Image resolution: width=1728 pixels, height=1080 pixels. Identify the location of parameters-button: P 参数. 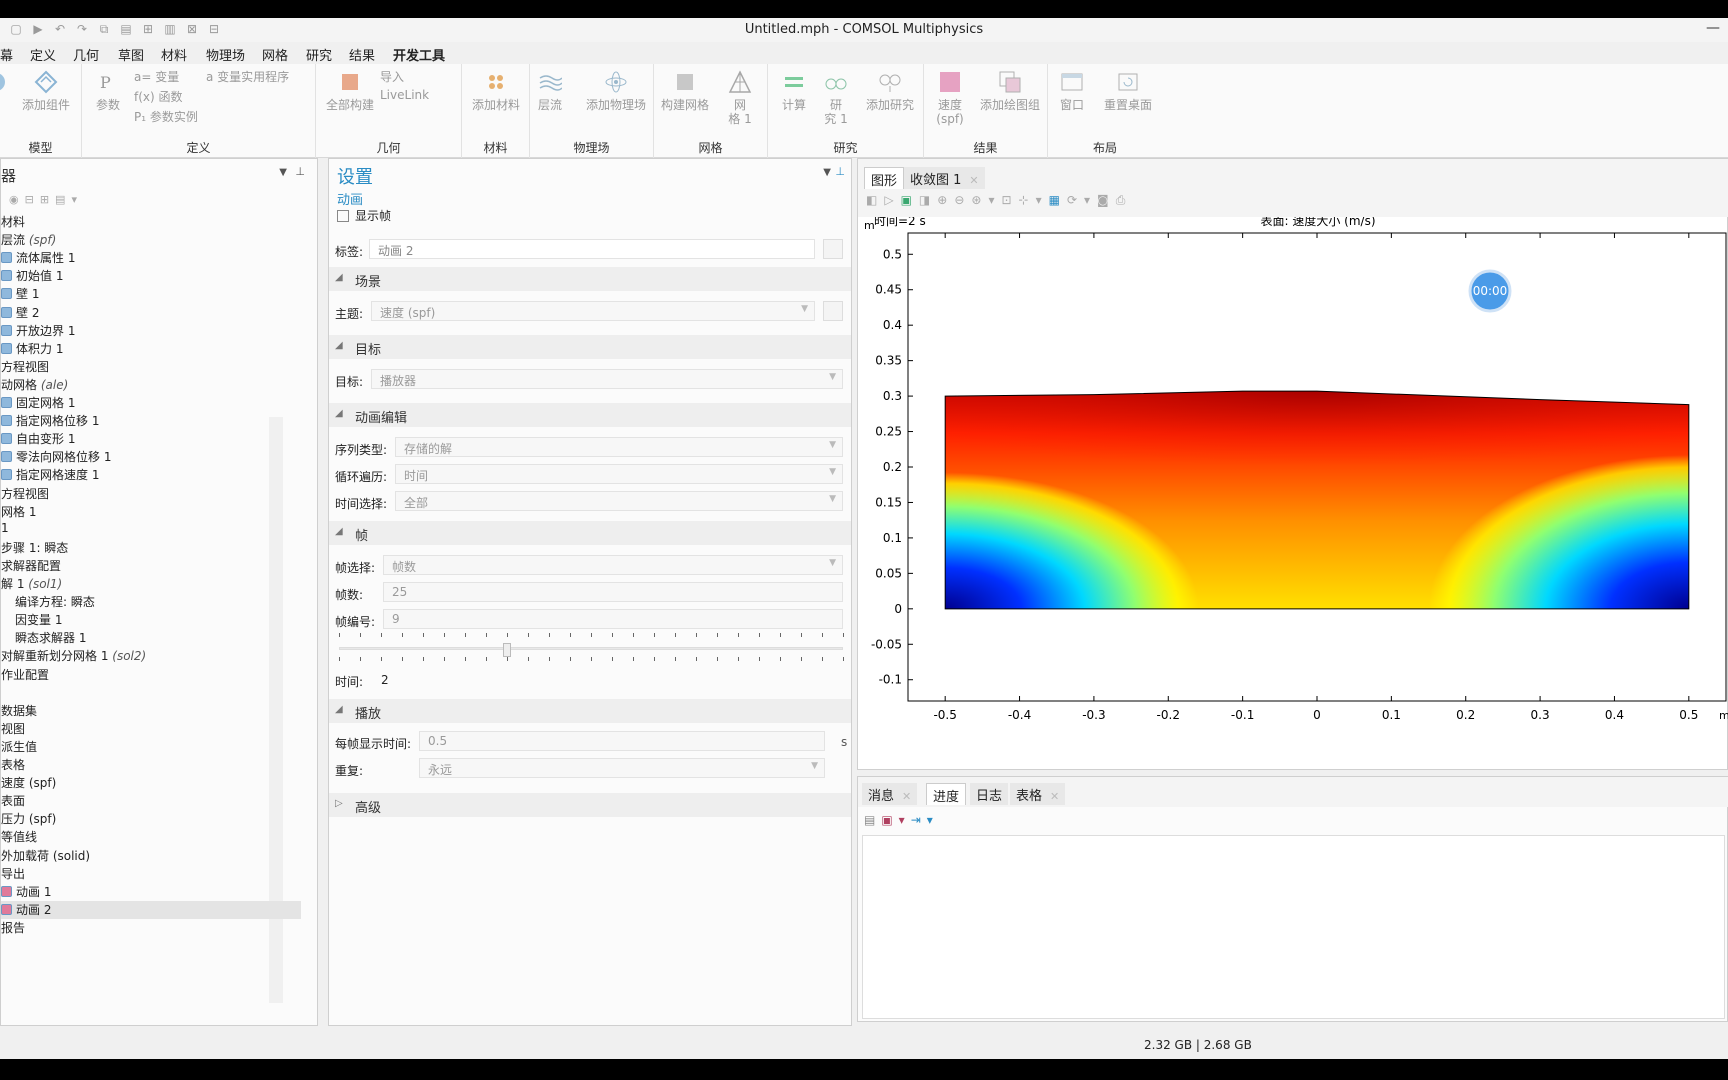
(108, 91).